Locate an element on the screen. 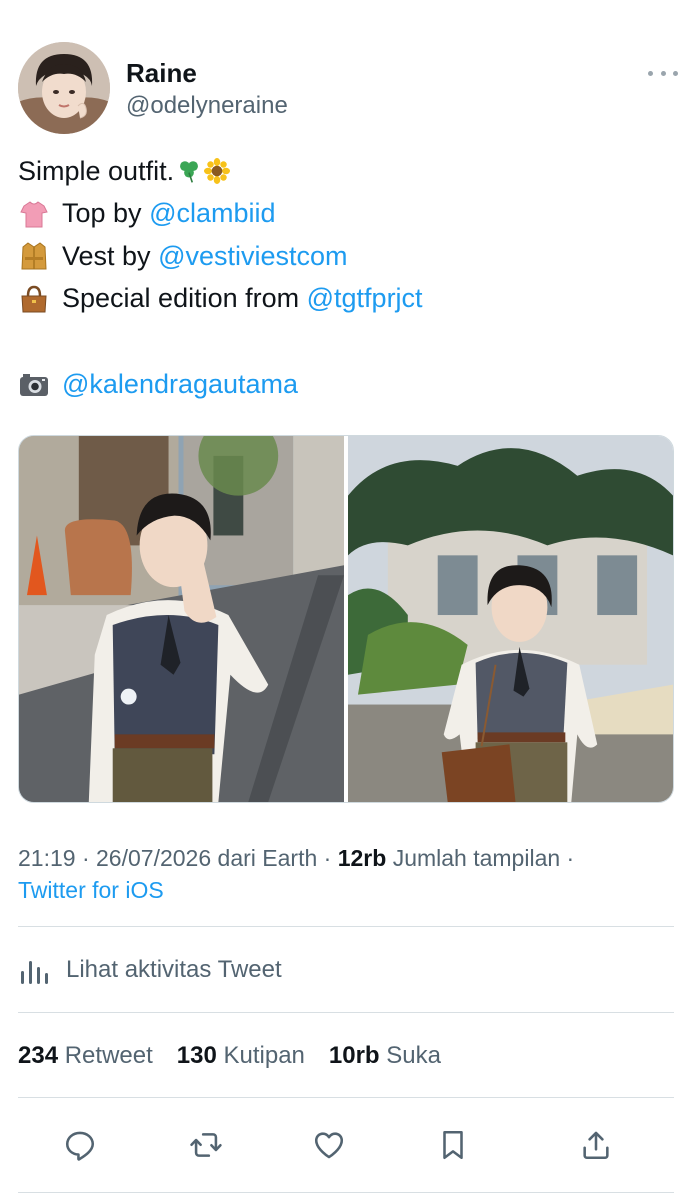 The width and height of the screenshot is (692, 1200). tweet-line: Vest by @vestiviestcom is located at coordinates (343, 256).